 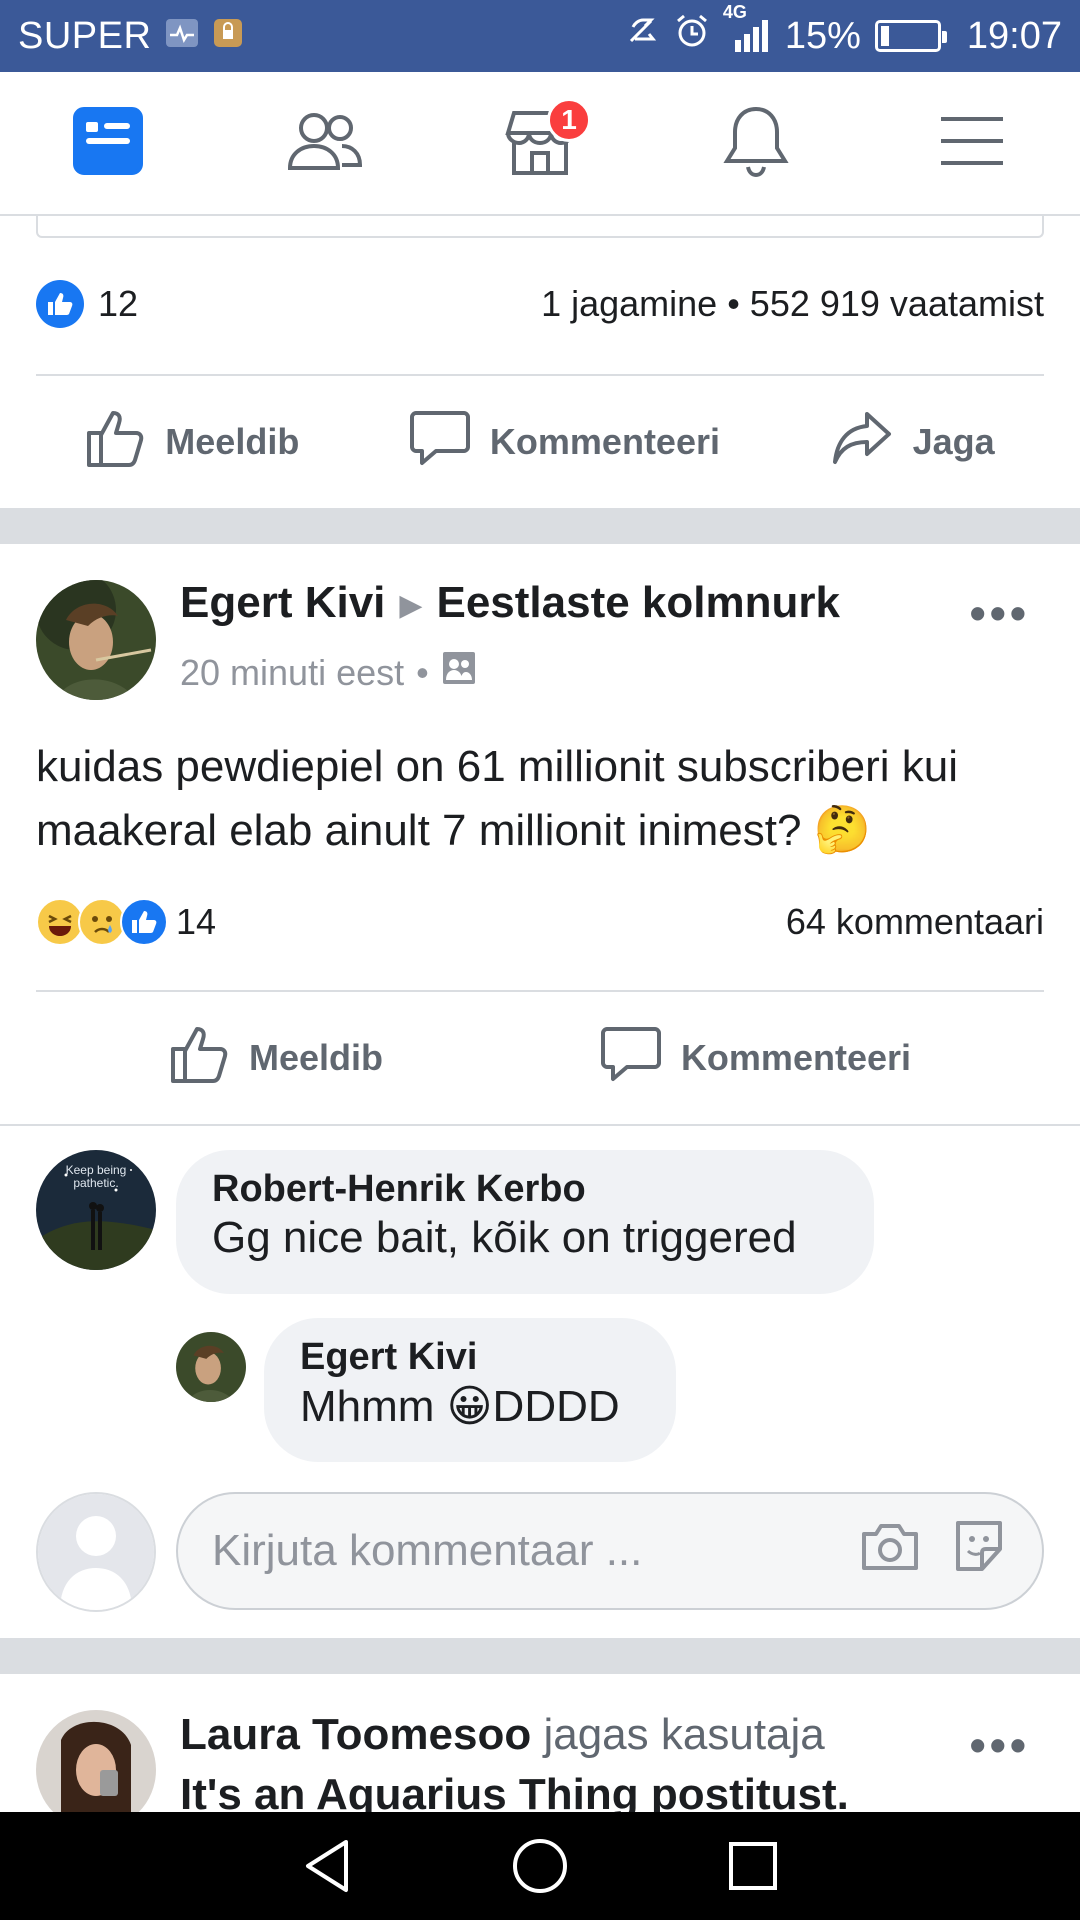 What do you see at coordinates (822, 35) in the screenshot?
I see `battery-percent: 15%` at bounding box center [822, 35].